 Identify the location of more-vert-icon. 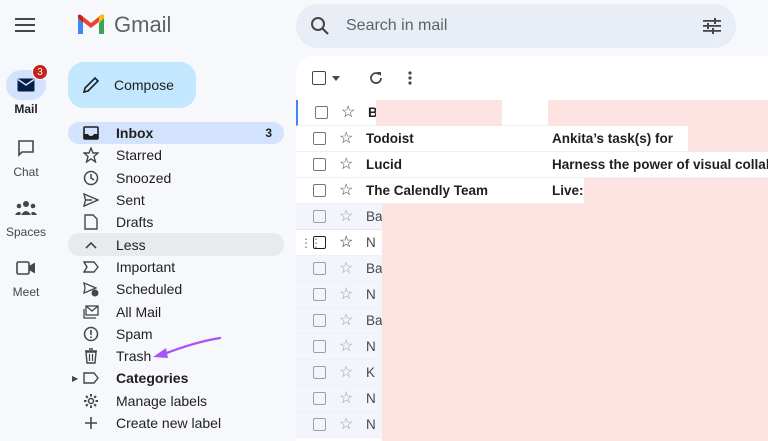
(410, 78).